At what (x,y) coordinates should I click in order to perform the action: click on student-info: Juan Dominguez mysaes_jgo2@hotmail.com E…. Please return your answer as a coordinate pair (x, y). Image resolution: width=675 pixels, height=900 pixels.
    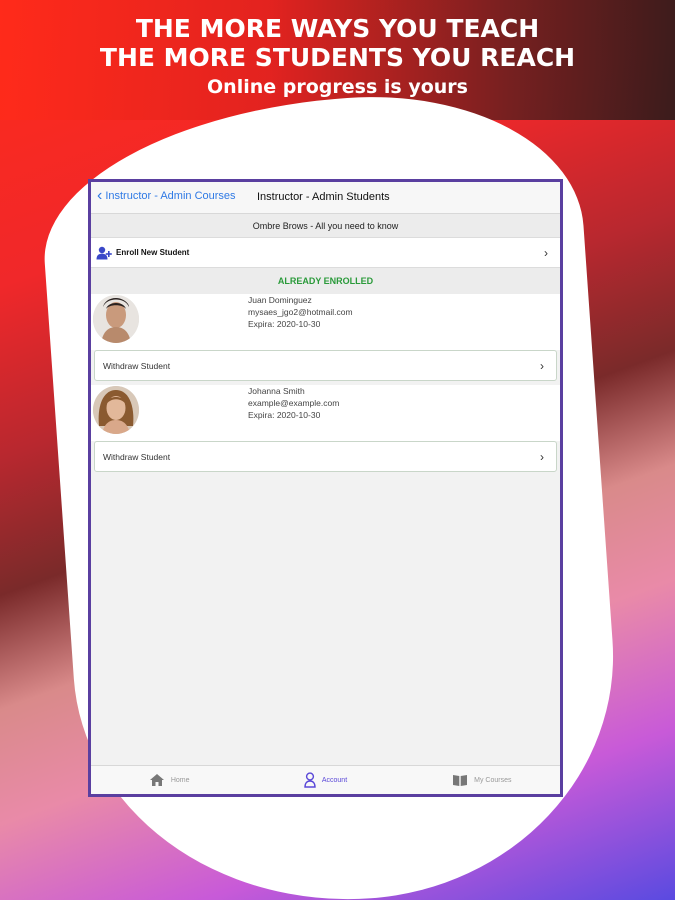
    Looking at the image, I should click on (300, 312).